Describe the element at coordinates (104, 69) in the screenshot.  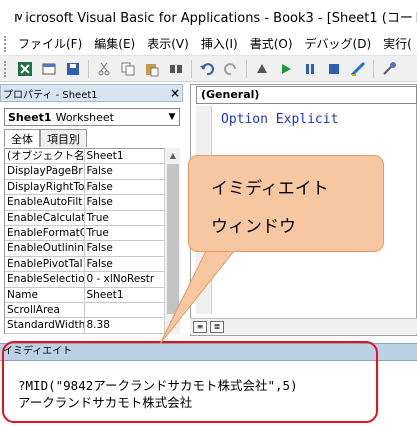
I see `cut-icon` at that location.